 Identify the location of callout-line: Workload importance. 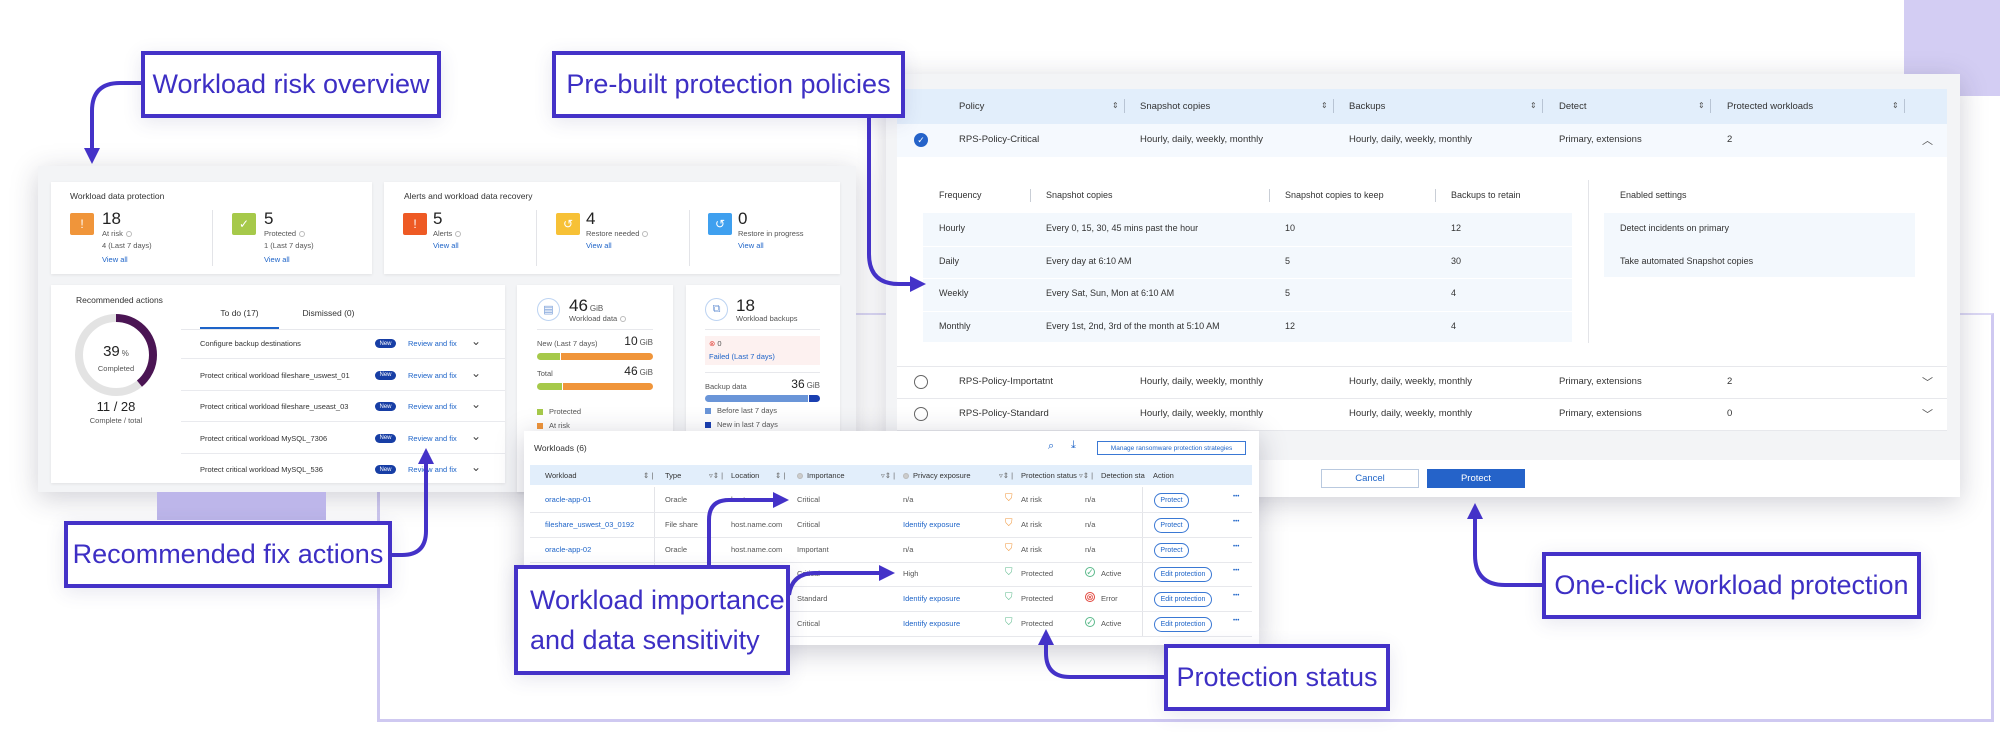
(657, 599).